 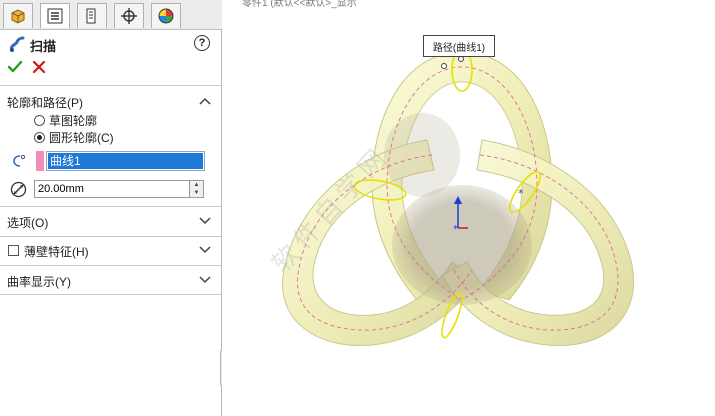 I want to click on thin-feature-header: 薄壁特征(H), so click(x=56, y=251).